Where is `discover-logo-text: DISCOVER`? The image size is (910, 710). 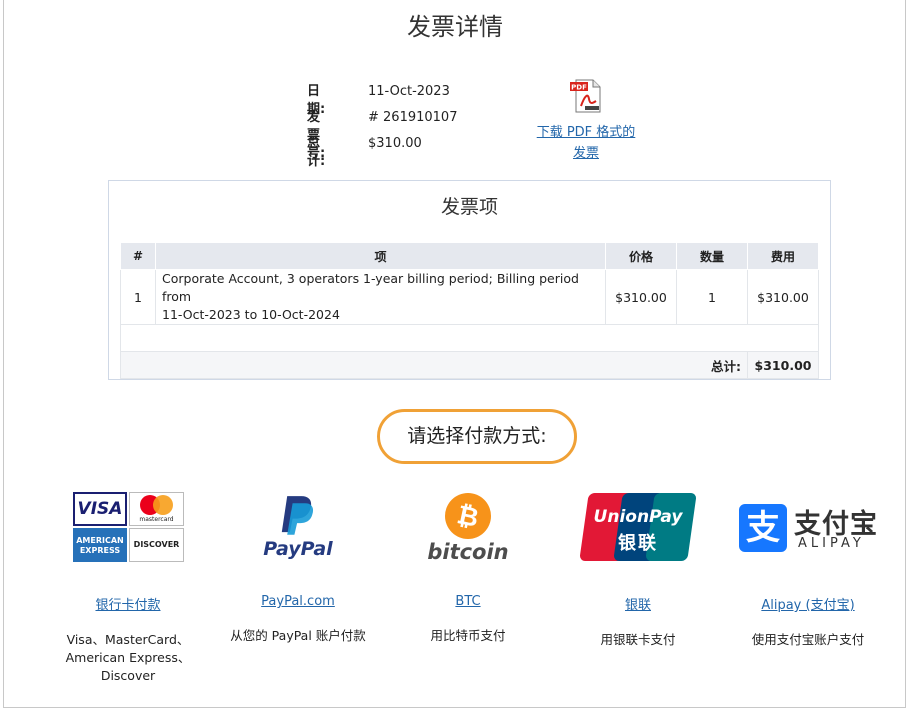
discover-logo-text: DISCOVER is located at coordinates (156, 544).